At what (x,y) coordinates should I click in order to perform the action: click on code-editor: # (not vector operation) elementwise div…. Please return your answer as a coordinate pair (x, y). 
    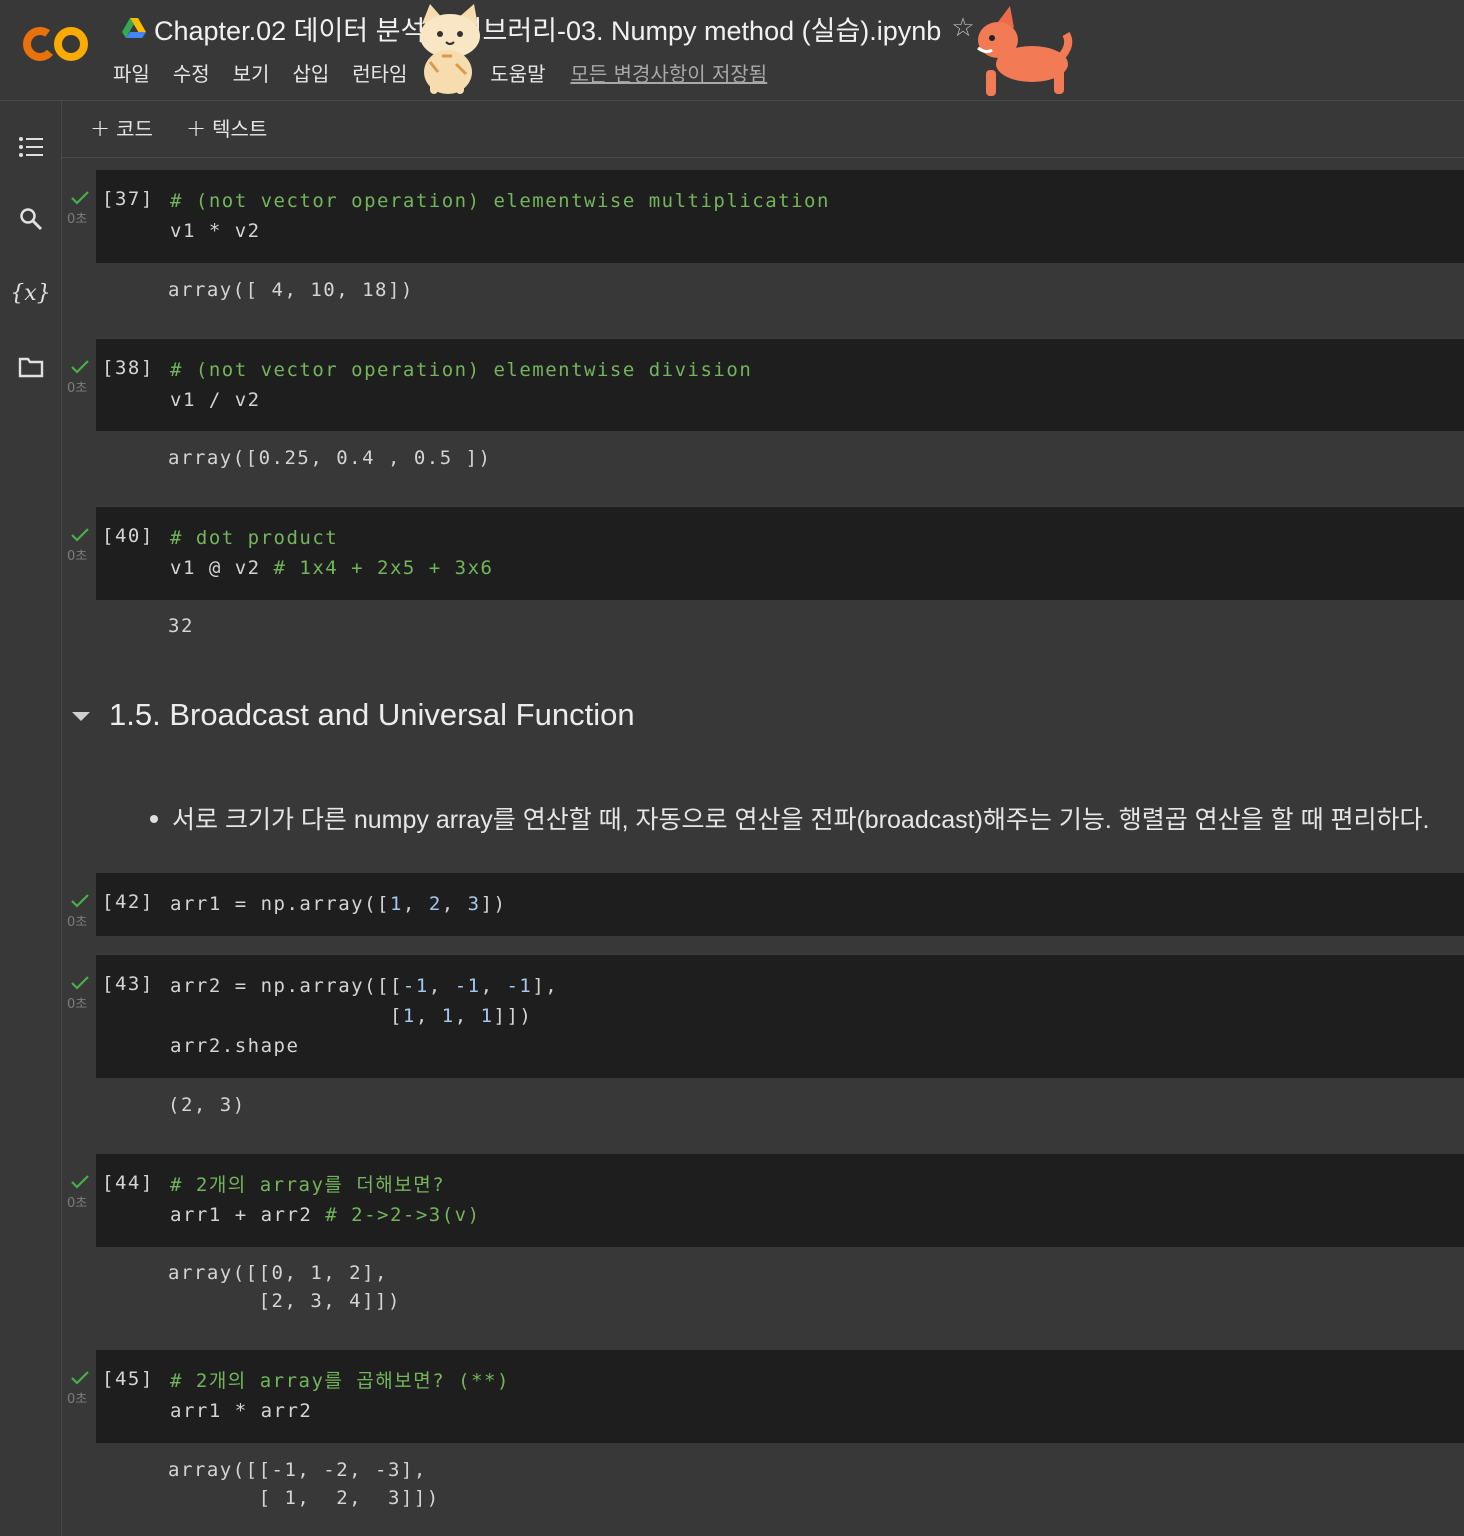
    Looking at the image, I should click on (461, 385).